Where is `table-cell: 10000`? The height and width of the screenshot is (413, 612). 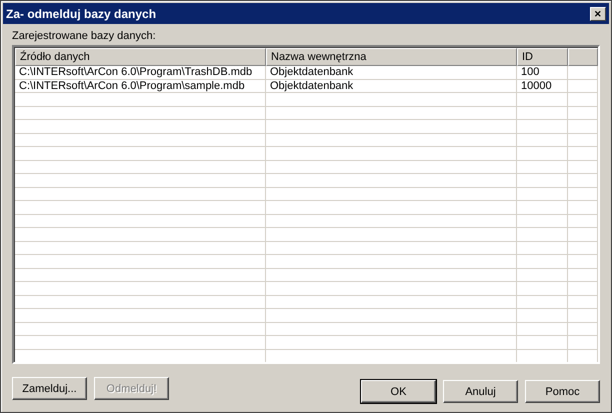
table-cell: 10000 is located at coordinates (542, 86).